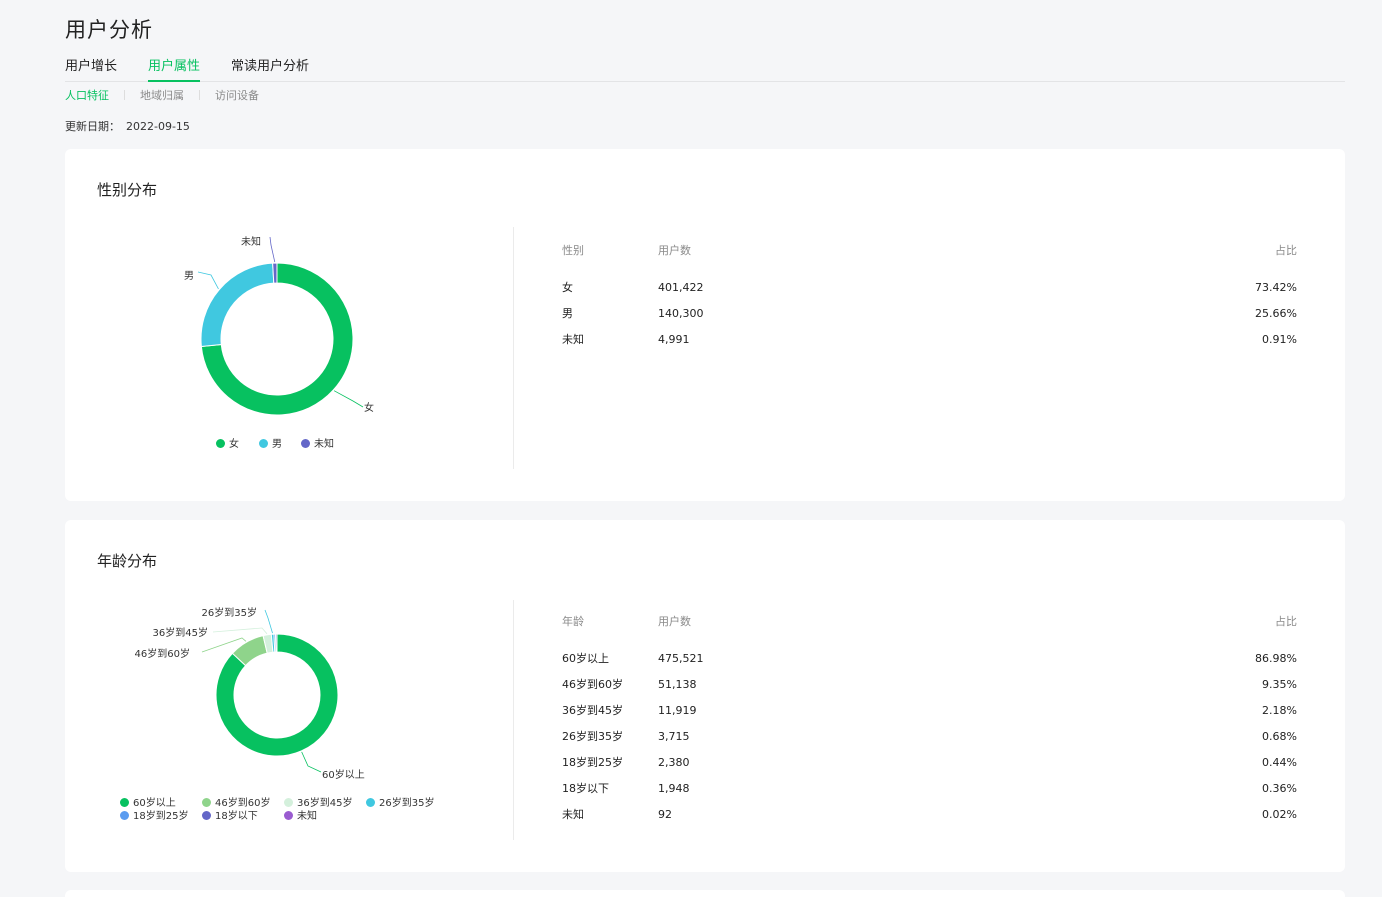  Describe the element at coordinates (369, 407) in the screenshot. I see `slice-label: 女` at that location.